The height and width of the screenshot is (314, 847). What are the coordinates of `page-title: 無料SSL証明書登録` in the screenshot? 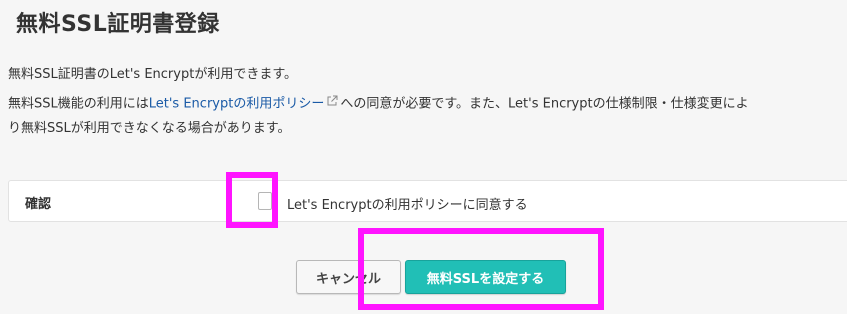 It's located at (118, 24).